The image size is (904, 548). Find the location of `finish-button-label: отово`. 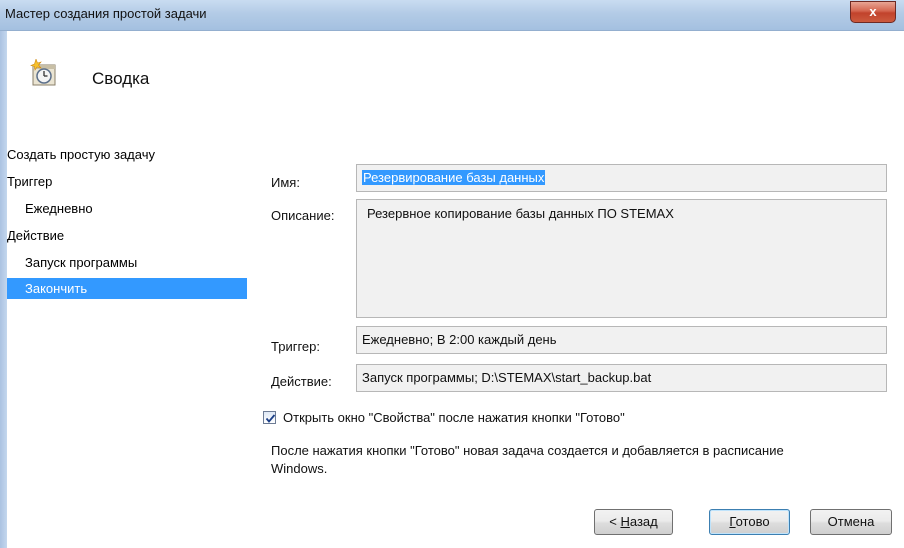

finish-button-label: отово is located at coordinates (752, 521).